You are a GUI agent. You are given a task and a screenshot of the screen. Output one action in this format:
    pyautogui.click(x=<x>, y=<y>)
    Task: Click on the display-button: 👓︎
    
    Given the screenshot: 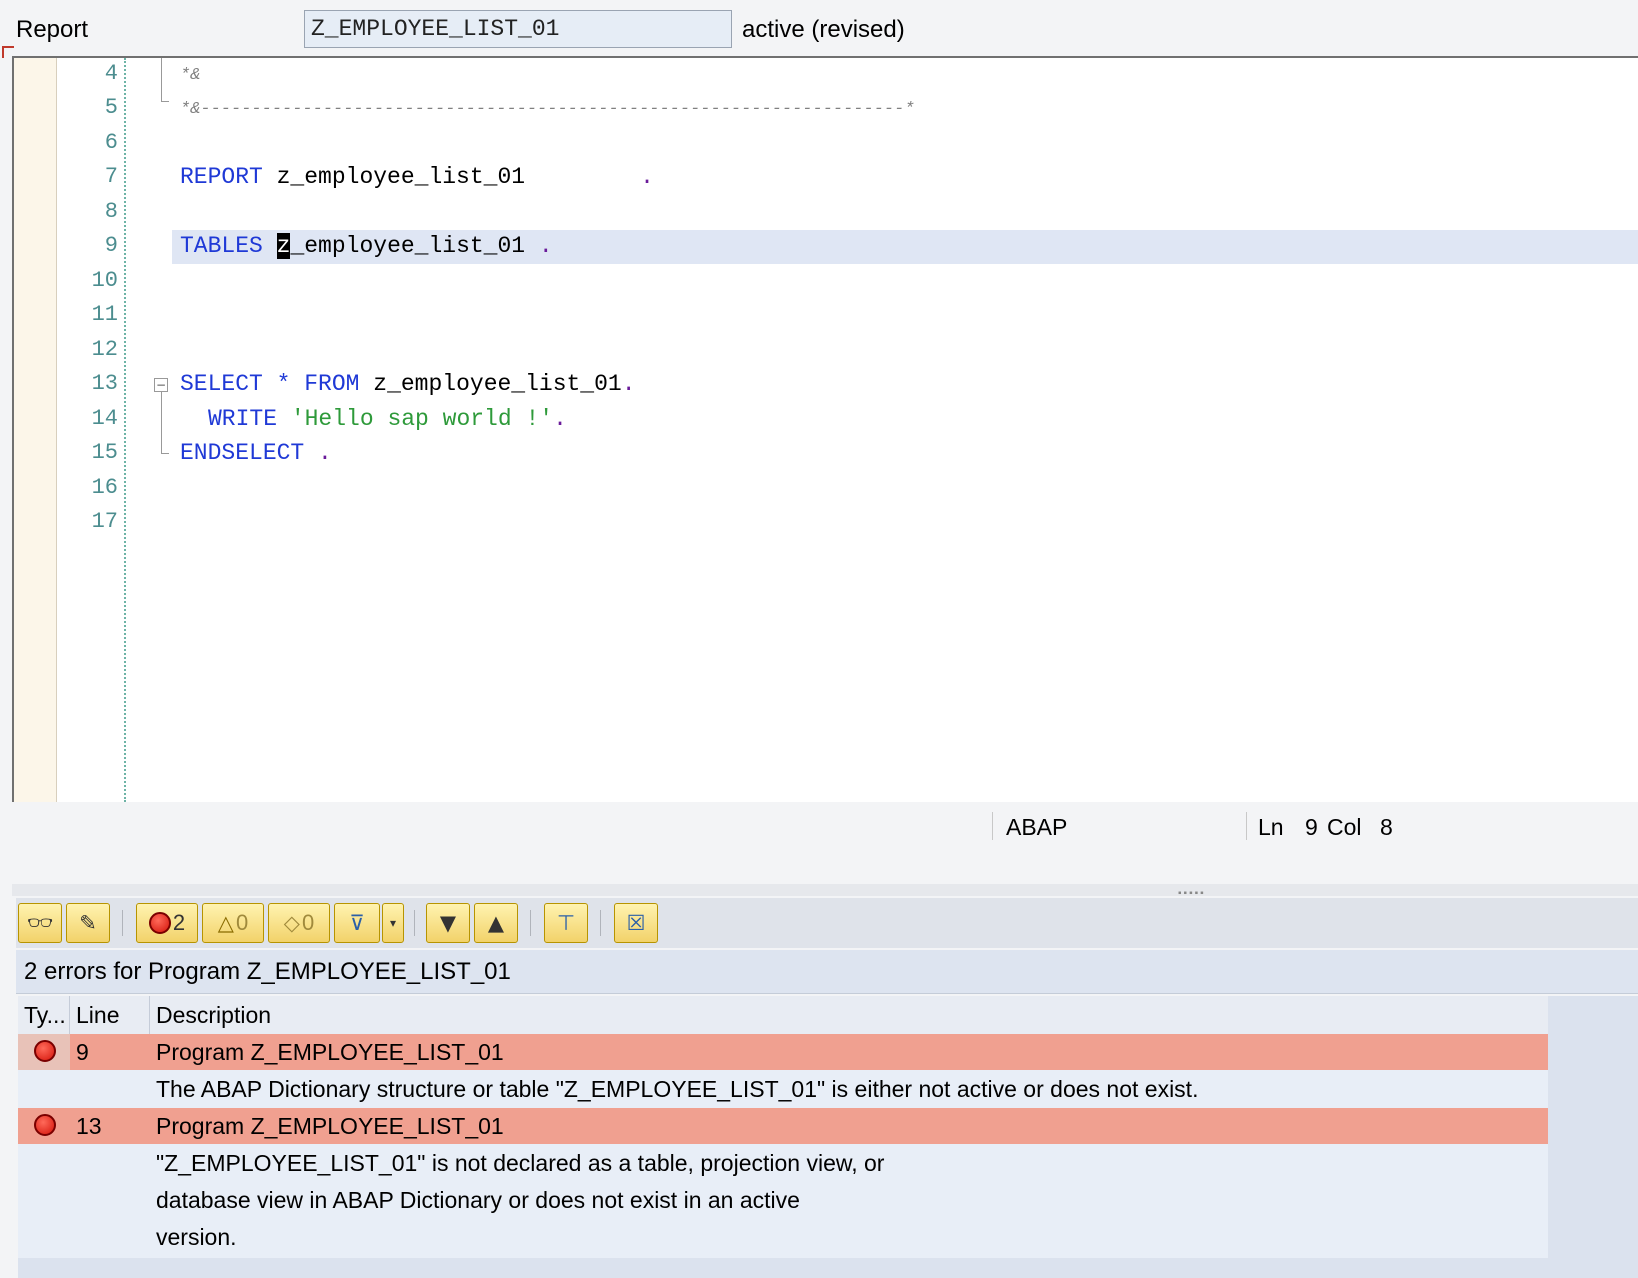 What is the action you would take?
    pyautogui.click(x=40, y=923)
    